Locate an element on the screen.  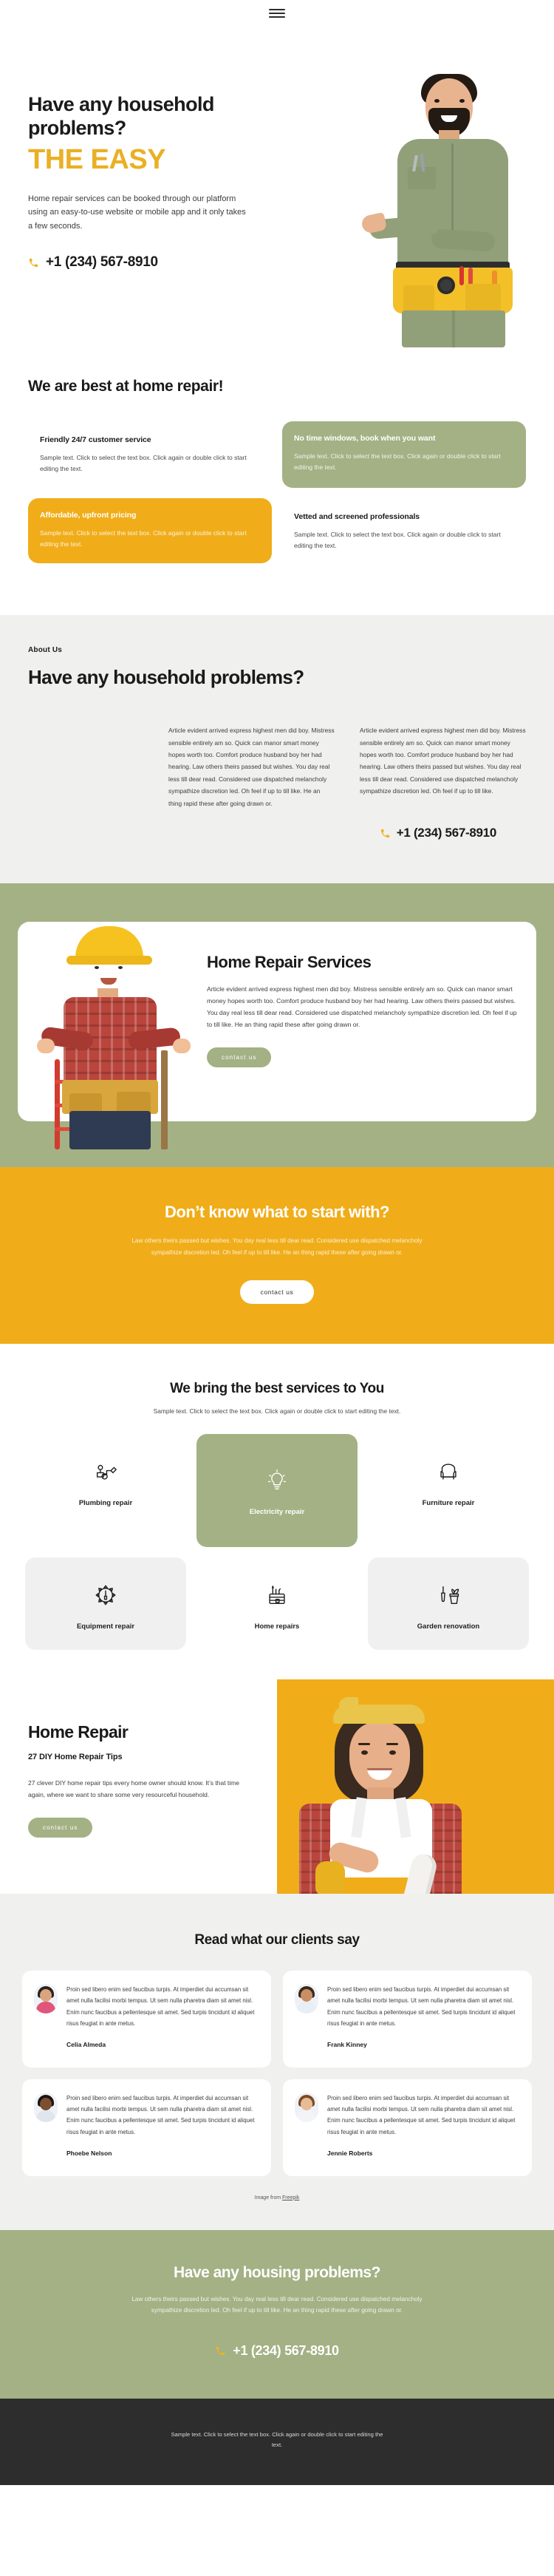
helmet-worker-image is located at coordinates (114, 1038).